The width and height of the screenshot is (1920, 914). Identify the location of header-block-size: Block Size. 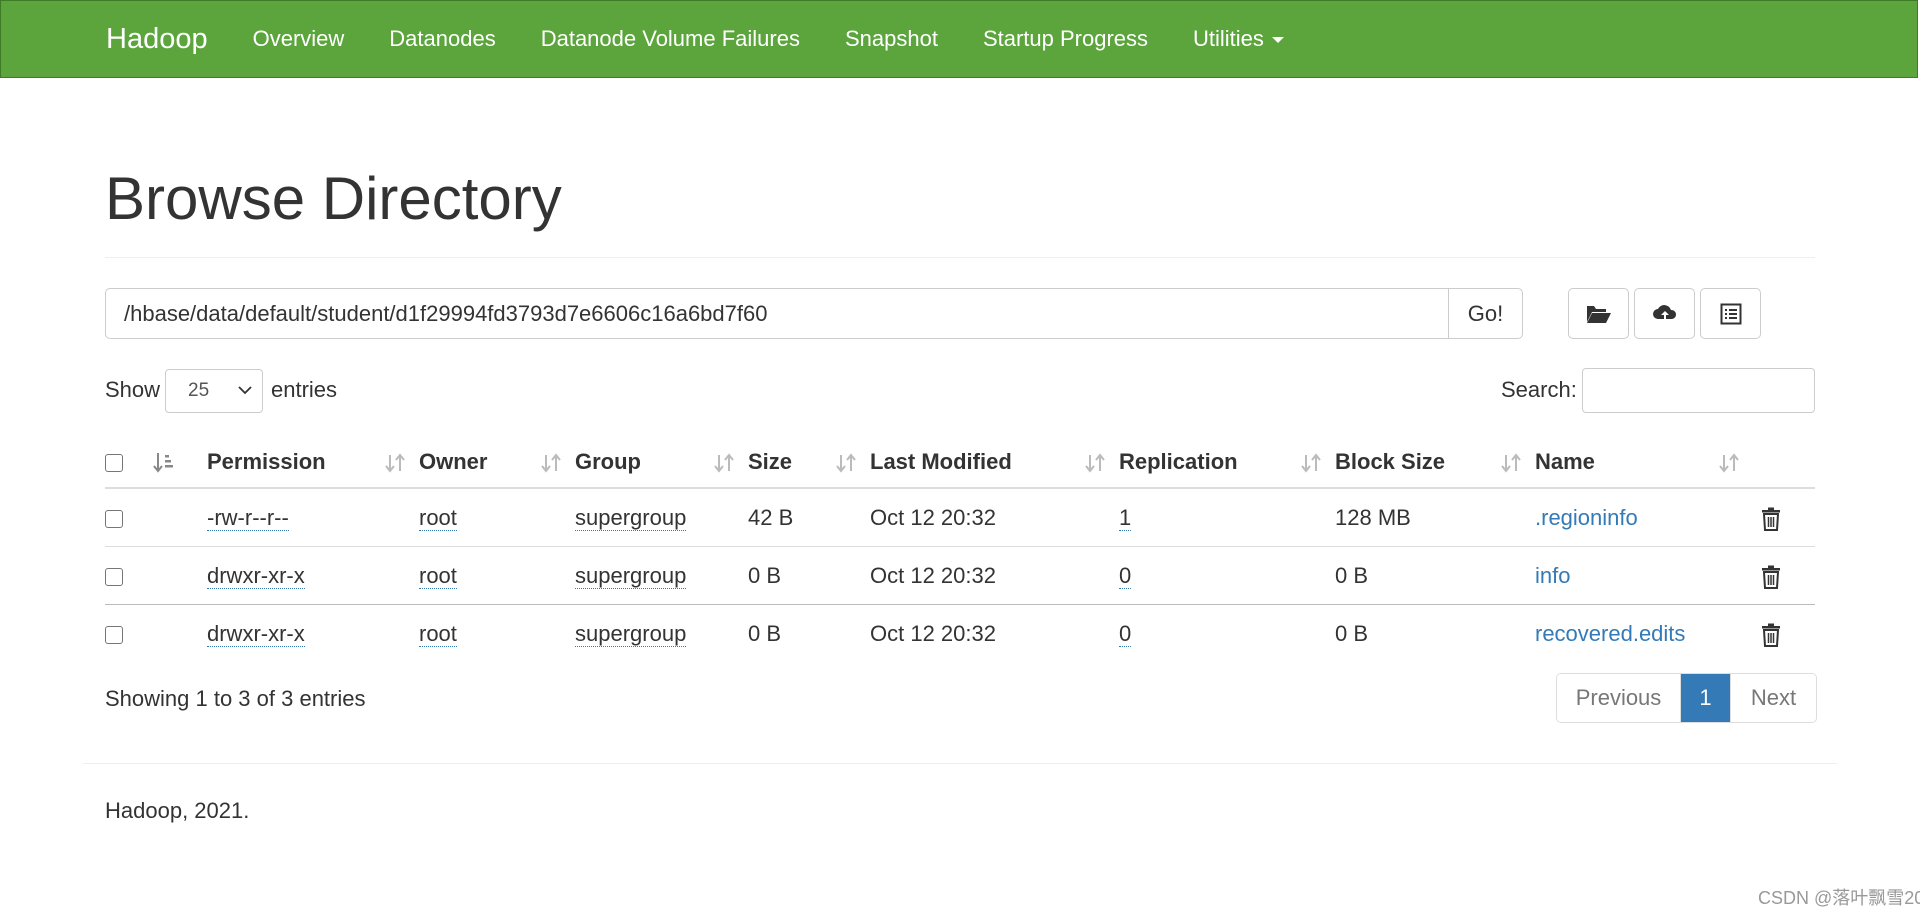
(1435, 463).